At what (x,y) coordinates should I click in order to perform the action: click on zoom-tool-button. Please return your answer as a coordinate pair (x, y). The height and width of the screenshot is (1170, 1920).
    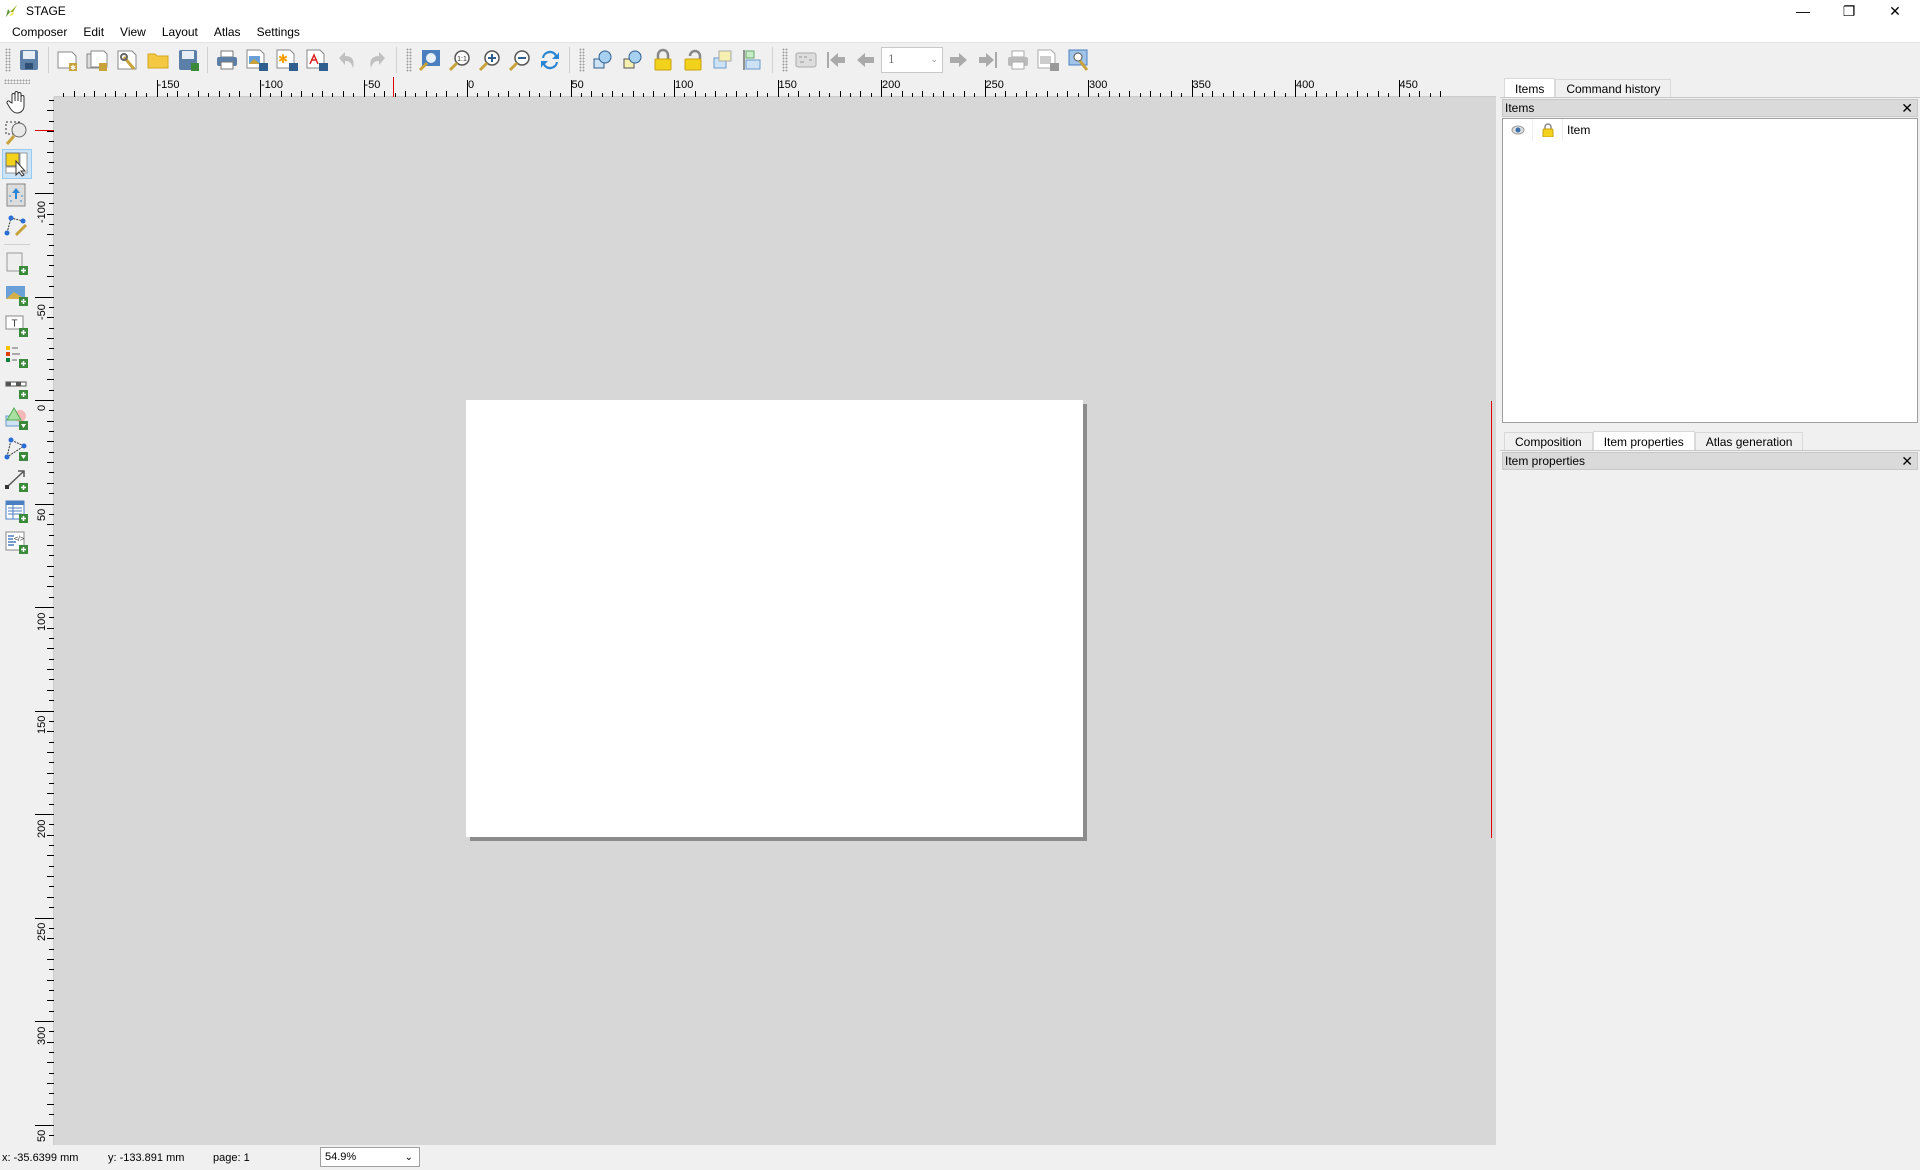
    Looking at the image, I should click on (17, 133).